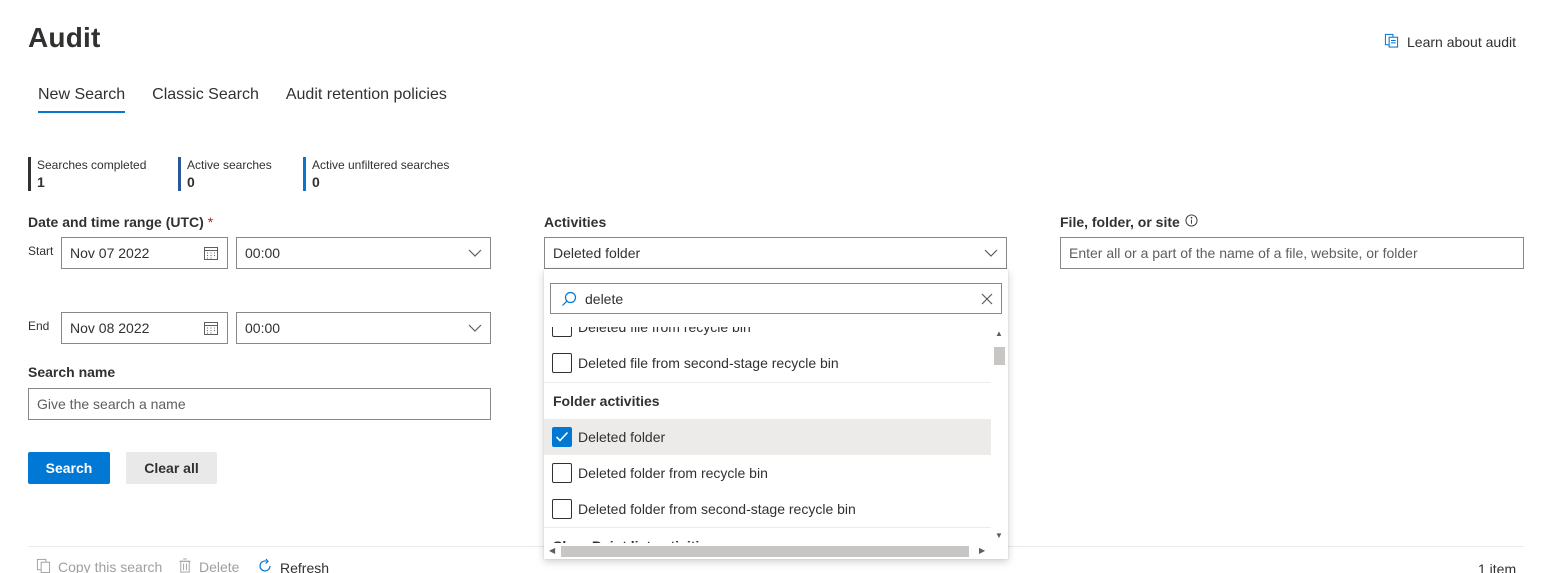  What do you see at coordinates (64, 37) in the screenshot?
I see `page-title: Audit` at bounding box center [64, 37].